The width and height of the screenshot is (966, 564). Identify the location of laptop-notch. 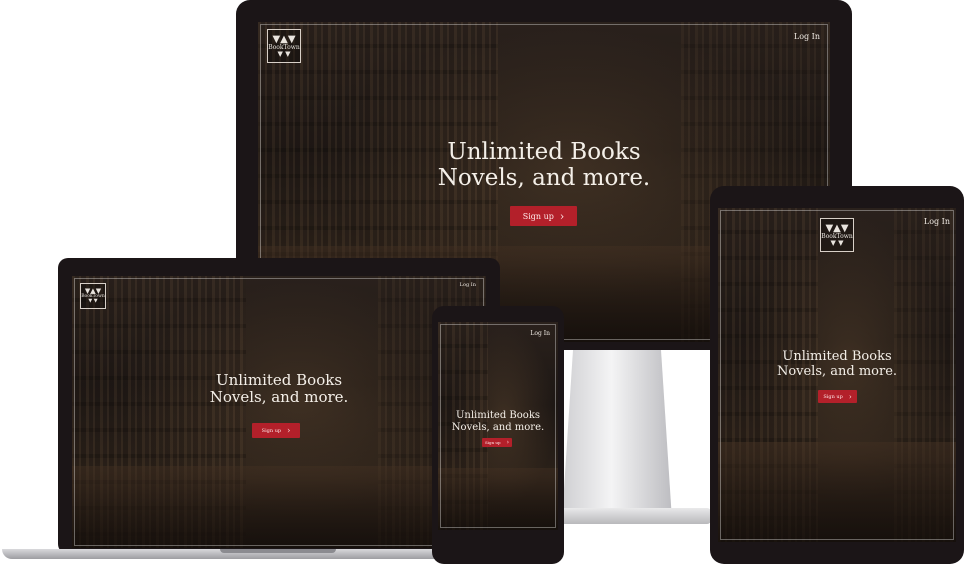
(278, 551).